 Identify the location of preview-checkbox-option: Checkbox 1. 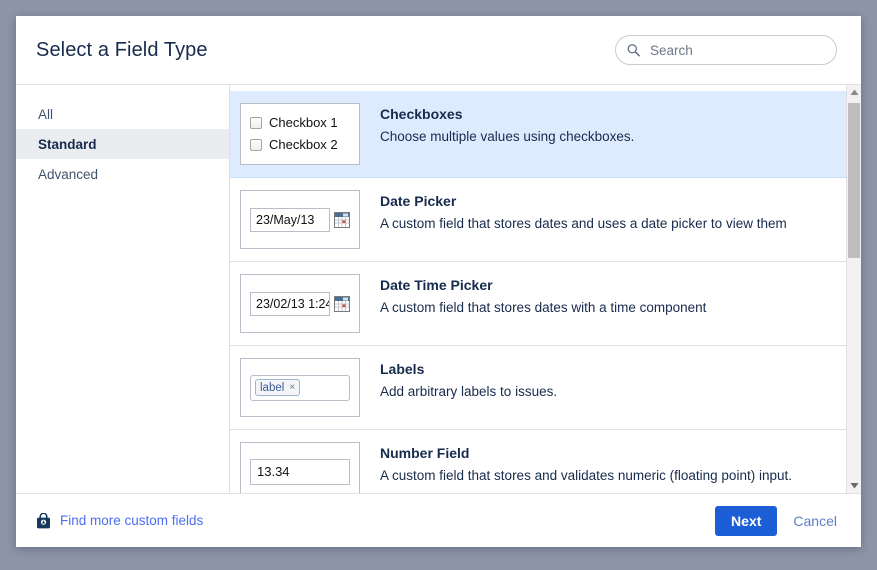
(300, 123).